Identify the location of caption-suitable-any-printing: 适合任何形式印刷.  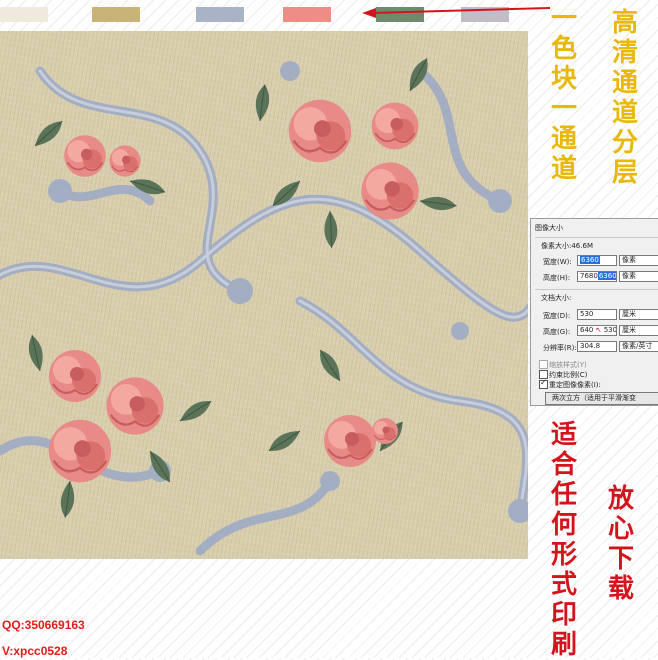
(563, 540).